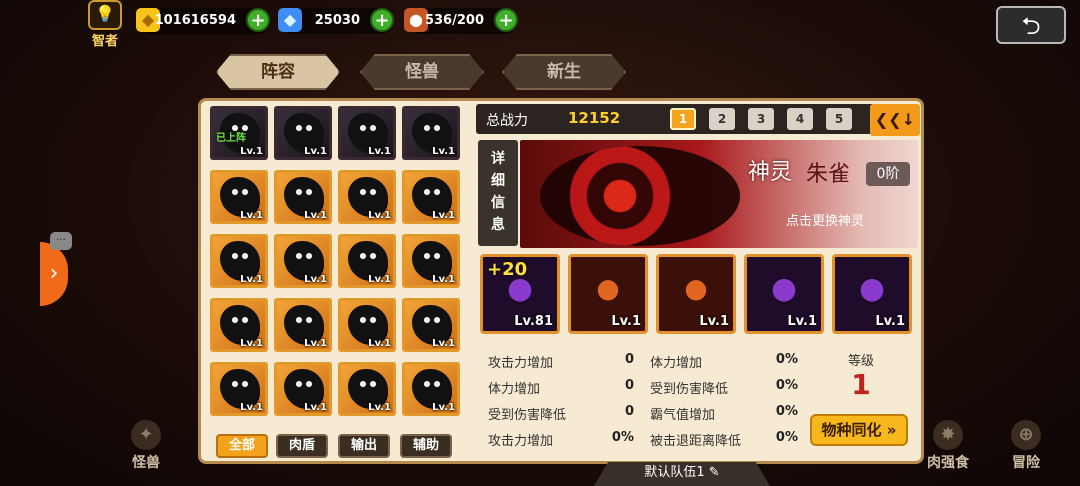 This screenshot has height=486, width=1080. I want to click on rank-badge: 💡 智者, so click(105, 24).